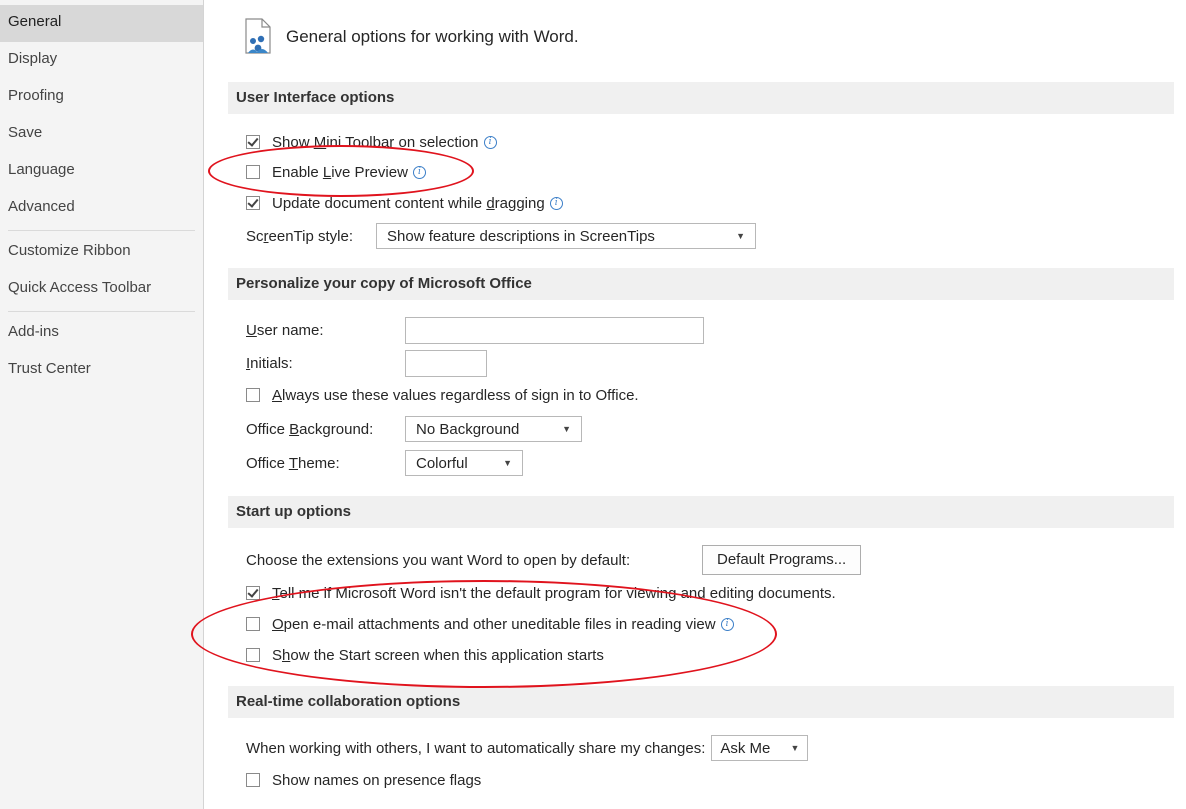 The image size is (1186, 809). What do you see at coordinates (366, 363) in the screenshot?
I see `initials-row: Initials:` at bounding box center [366, 363].